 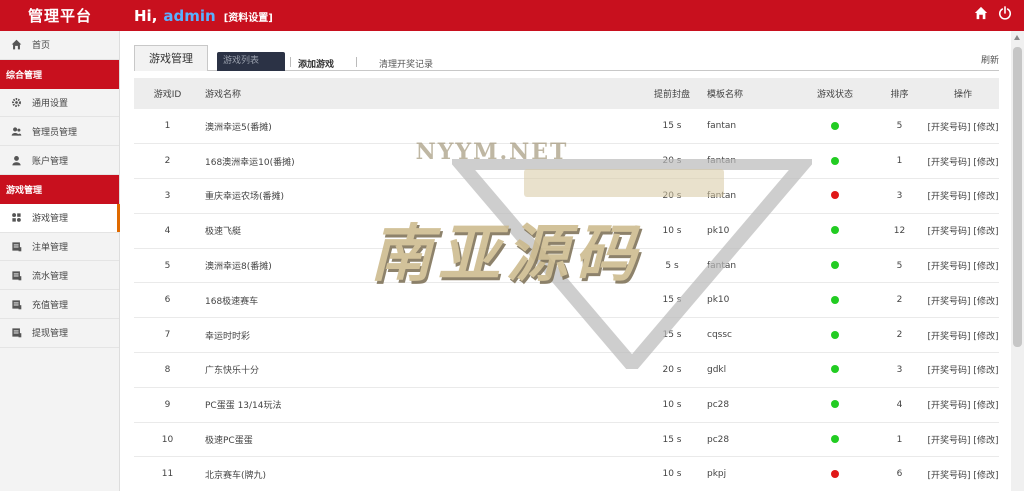 I want to click on sort-cell: 12, so click(x=899, y=231).